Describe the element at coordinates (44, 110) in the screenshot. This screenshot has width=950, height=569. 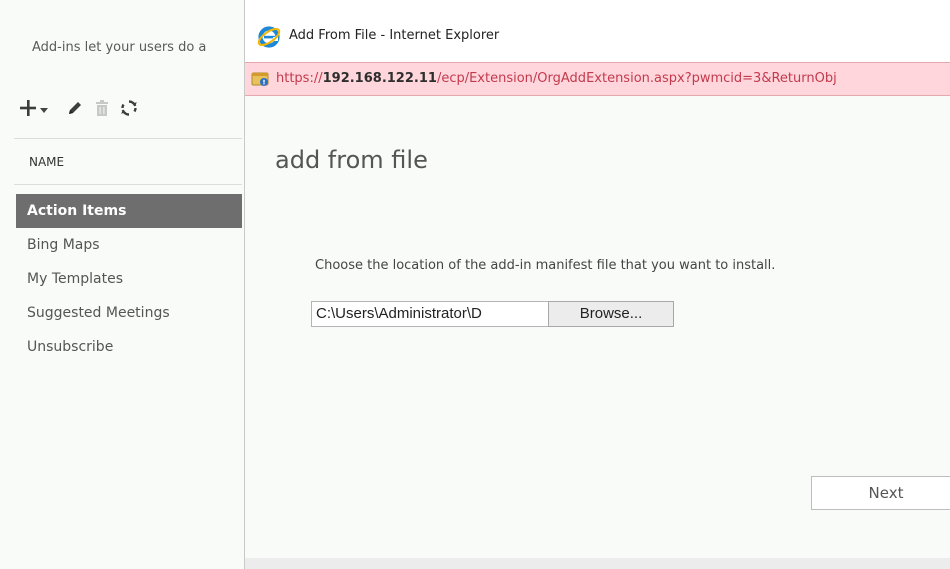
I see `chevron-down-icon` at that location.